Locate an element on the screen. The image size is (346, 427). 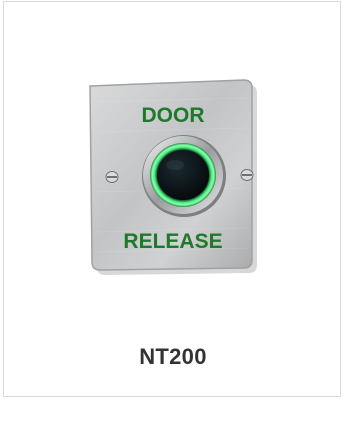
right-screw-icon is located at coordinates (247, 175).